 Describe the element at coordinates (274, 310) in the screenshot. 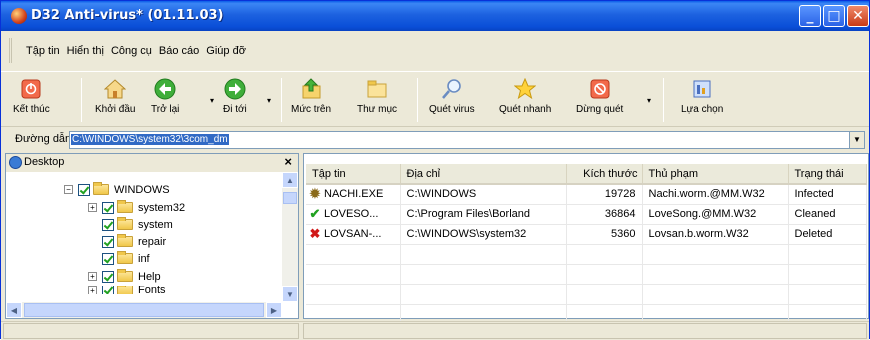

I see `scroll-right-icon: ▶` at that location.